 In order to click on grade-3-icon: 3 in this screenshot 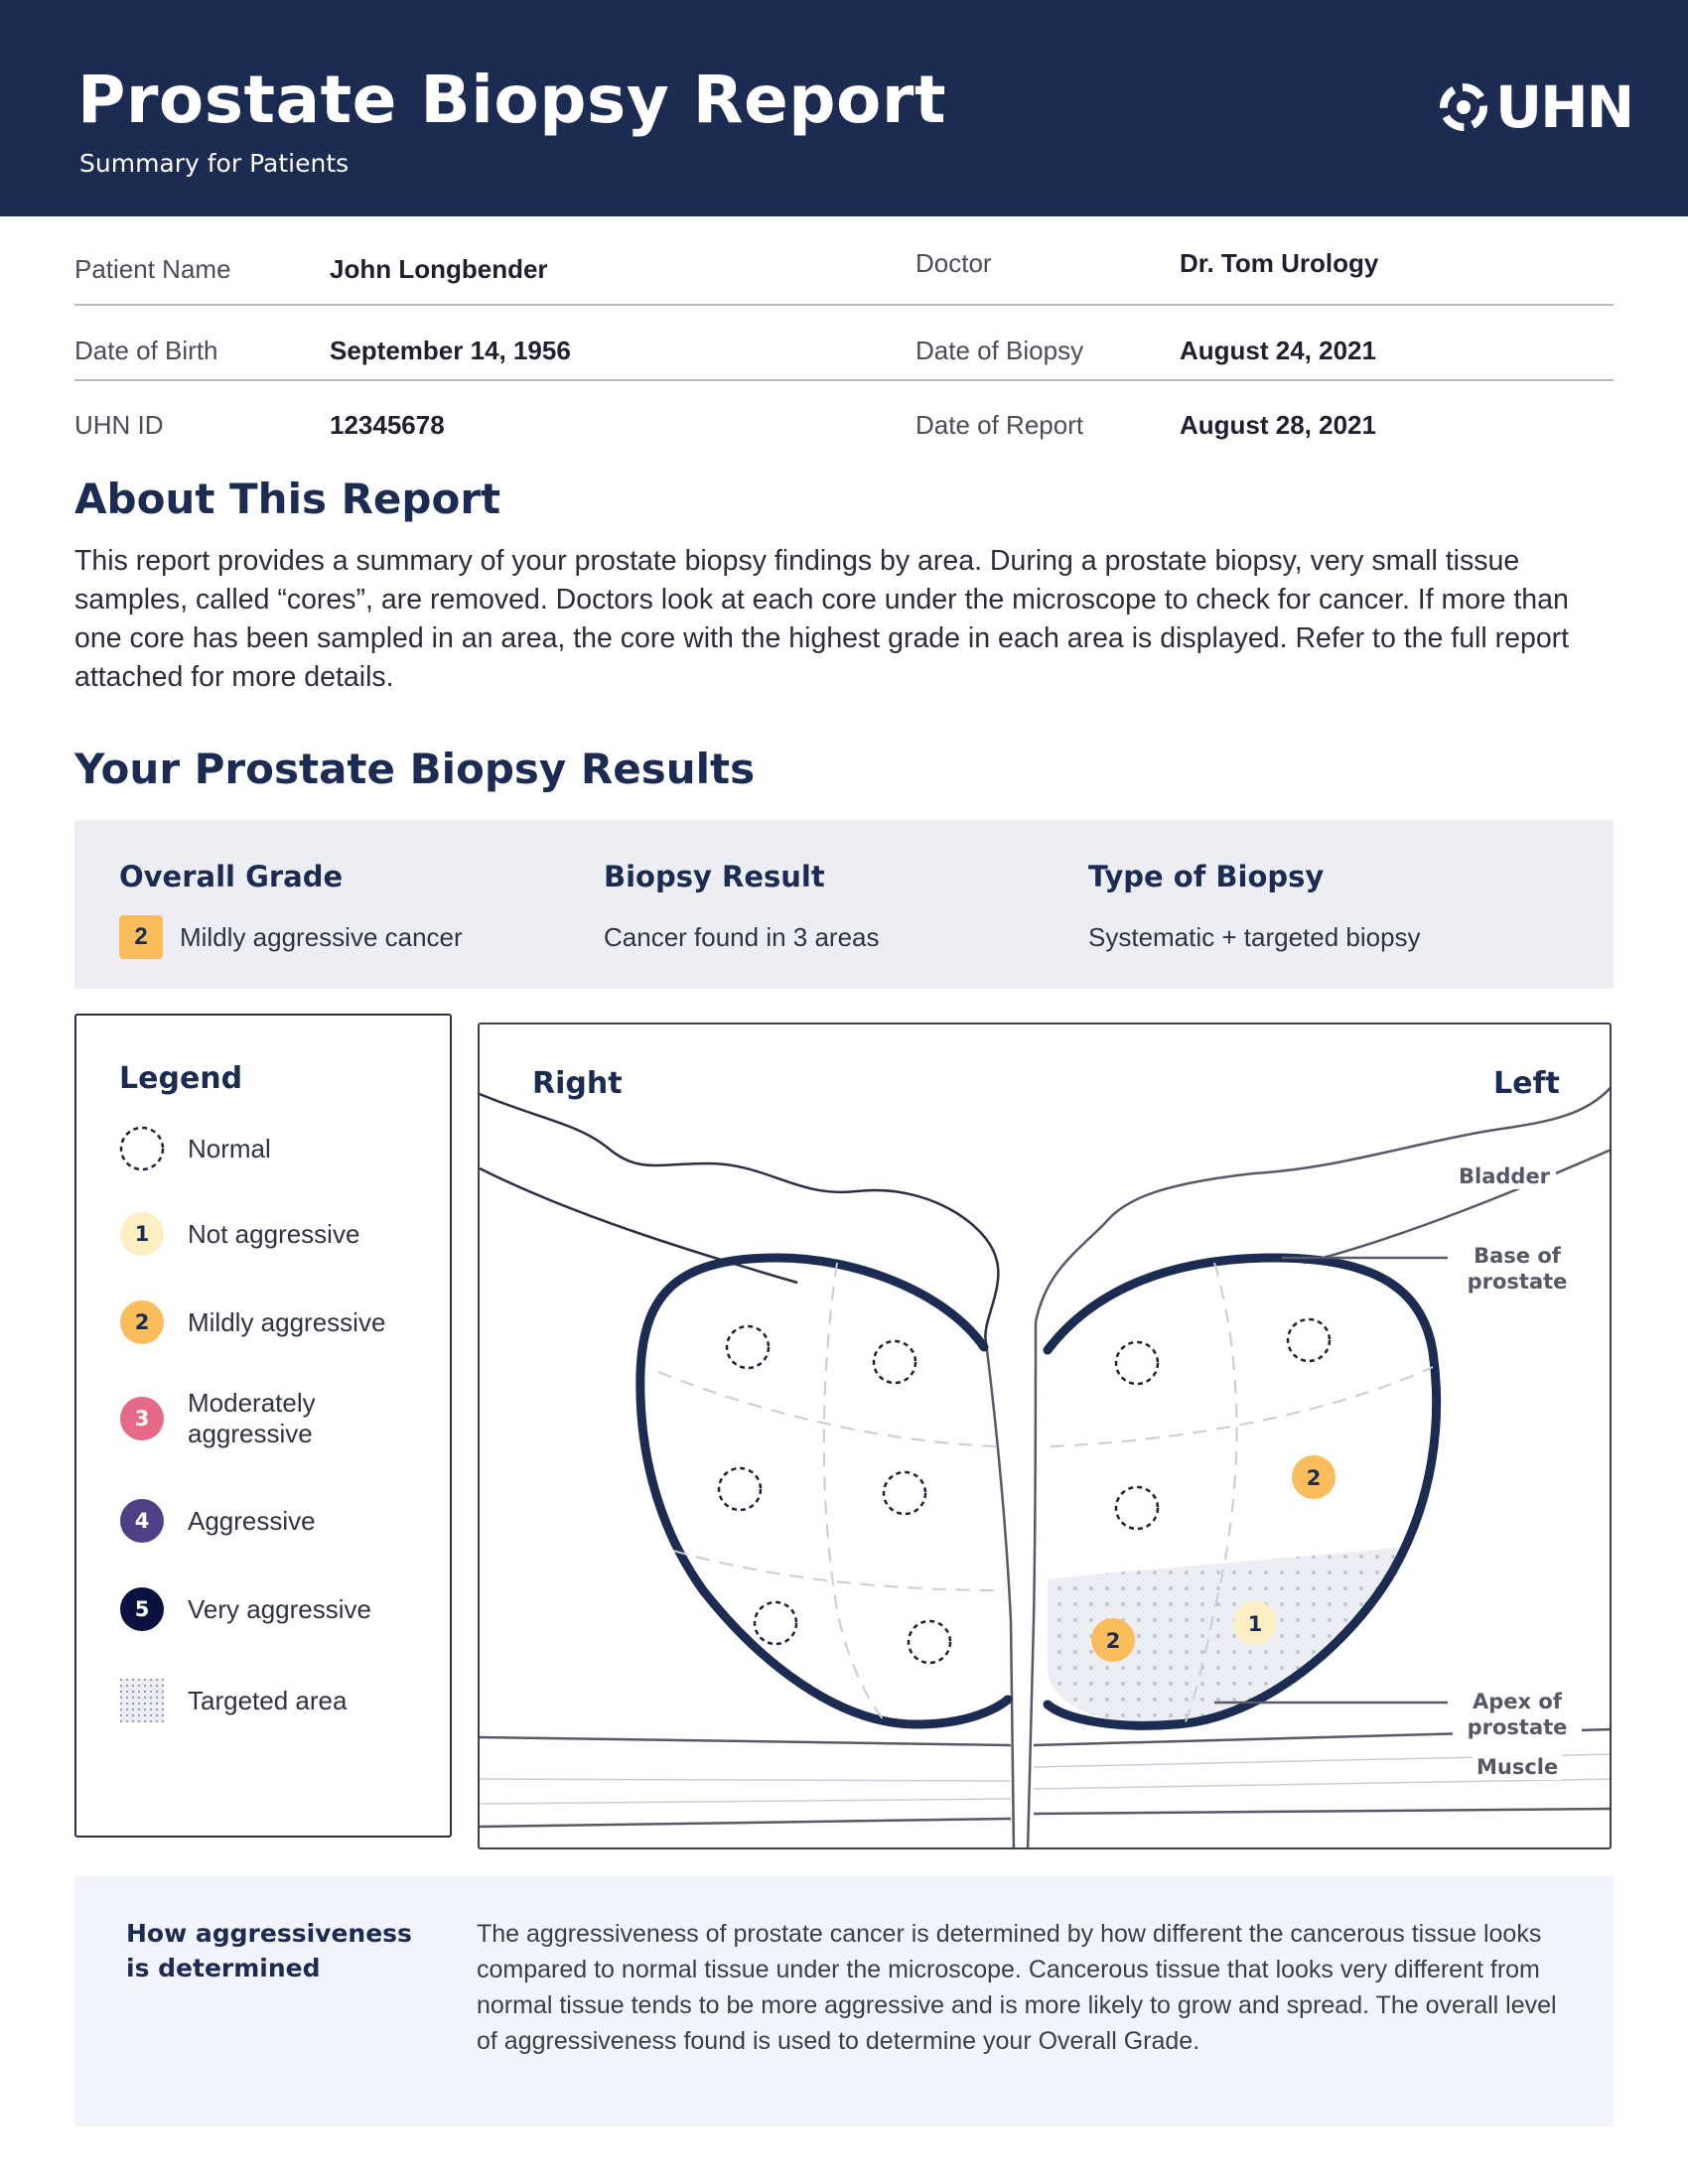, I will do `click(142, 1418)`.